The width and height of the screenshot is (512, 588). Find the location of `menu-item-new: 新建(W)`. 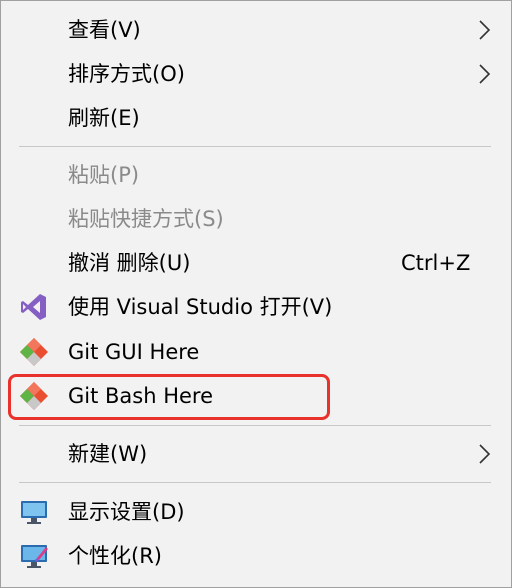

menu-item-new: 新建(W) is located at coordinates (256, 454).